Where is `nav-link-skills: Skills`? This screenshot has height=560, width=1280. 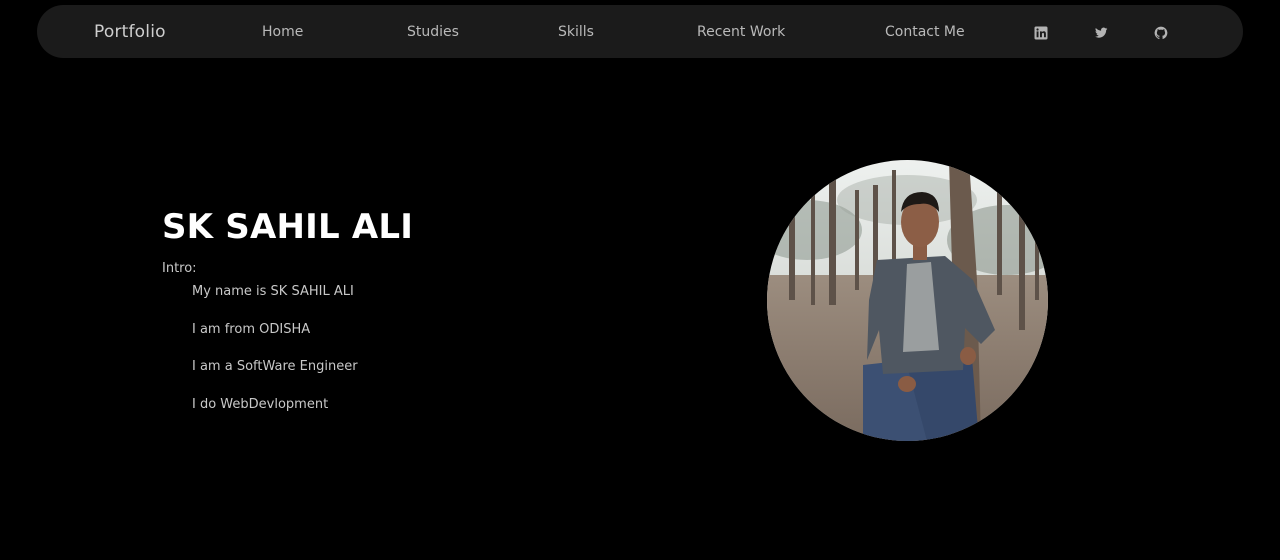 nav-link-skills: Skills is located at coordinates (576, 32).